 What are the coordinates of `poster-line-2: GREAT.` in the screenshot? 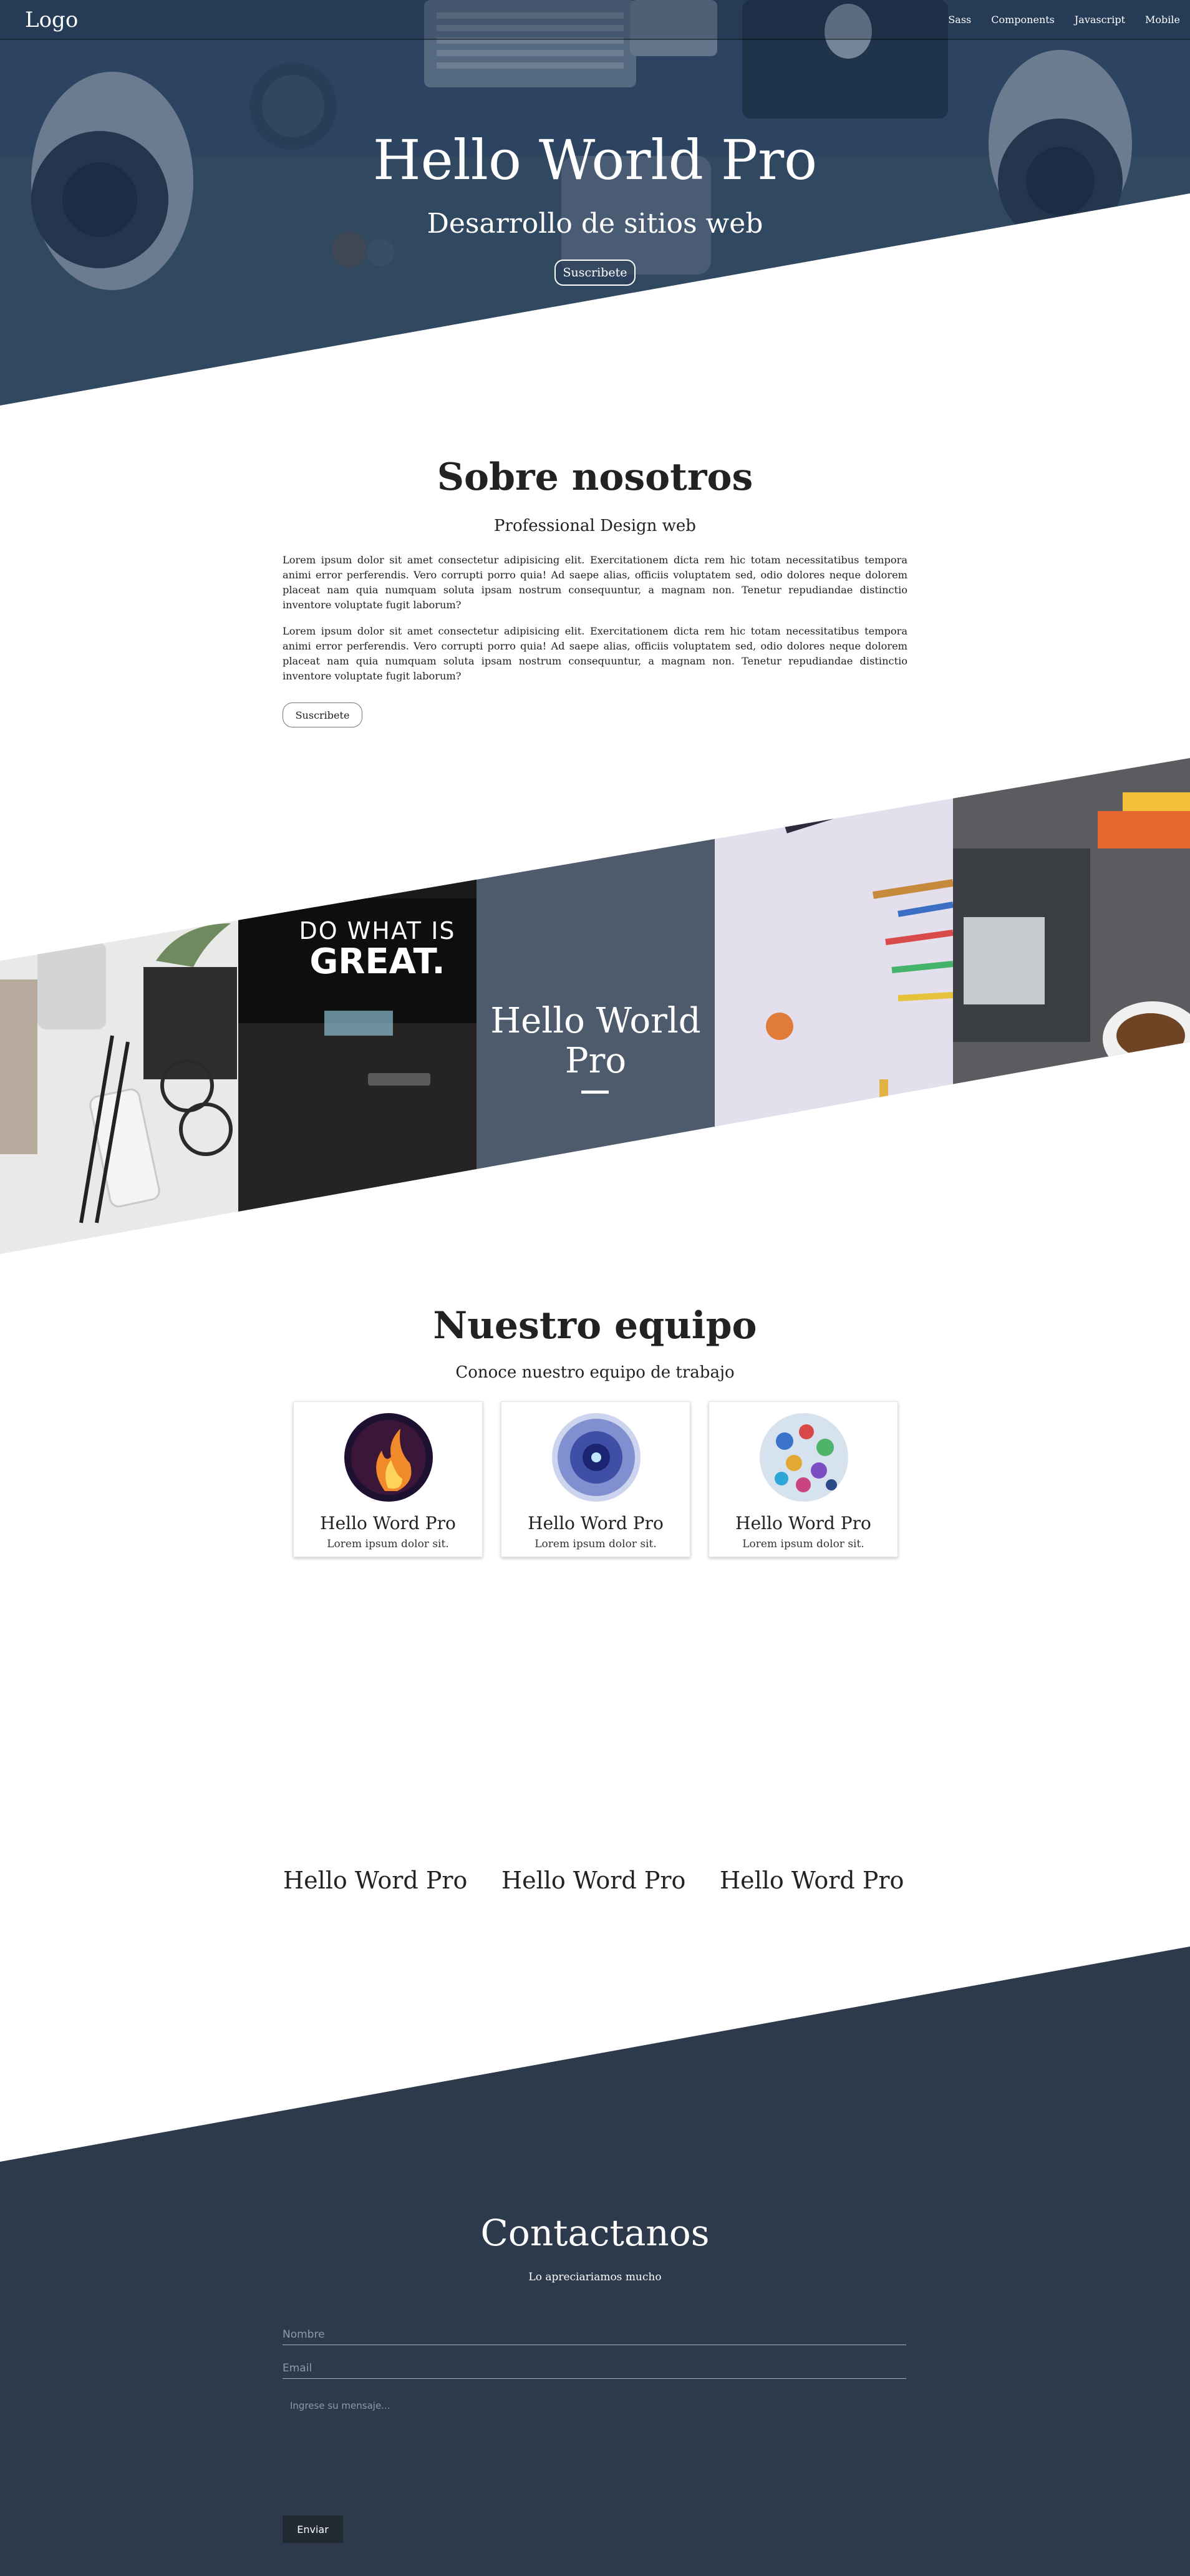 It's located at (377, 961).